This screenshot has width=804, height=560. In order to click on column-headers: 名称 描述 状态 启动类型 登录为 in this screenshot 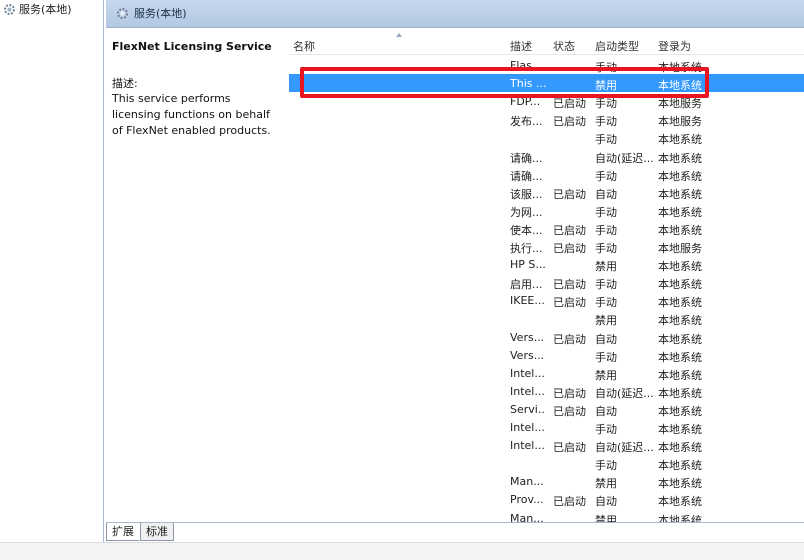, I will do `click(546, 43)`.